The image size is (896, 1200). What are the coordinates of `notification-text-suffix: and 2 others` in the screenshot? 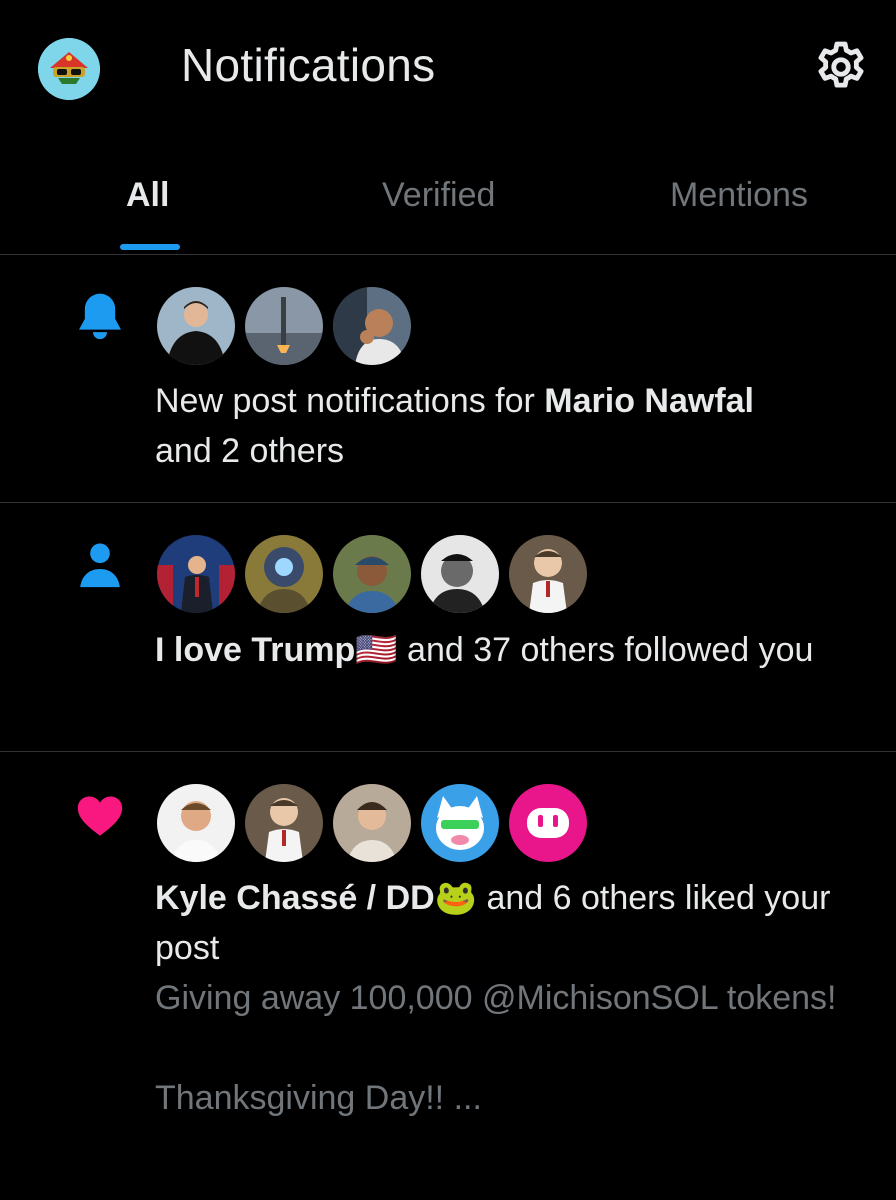 It's located at (250, 451).